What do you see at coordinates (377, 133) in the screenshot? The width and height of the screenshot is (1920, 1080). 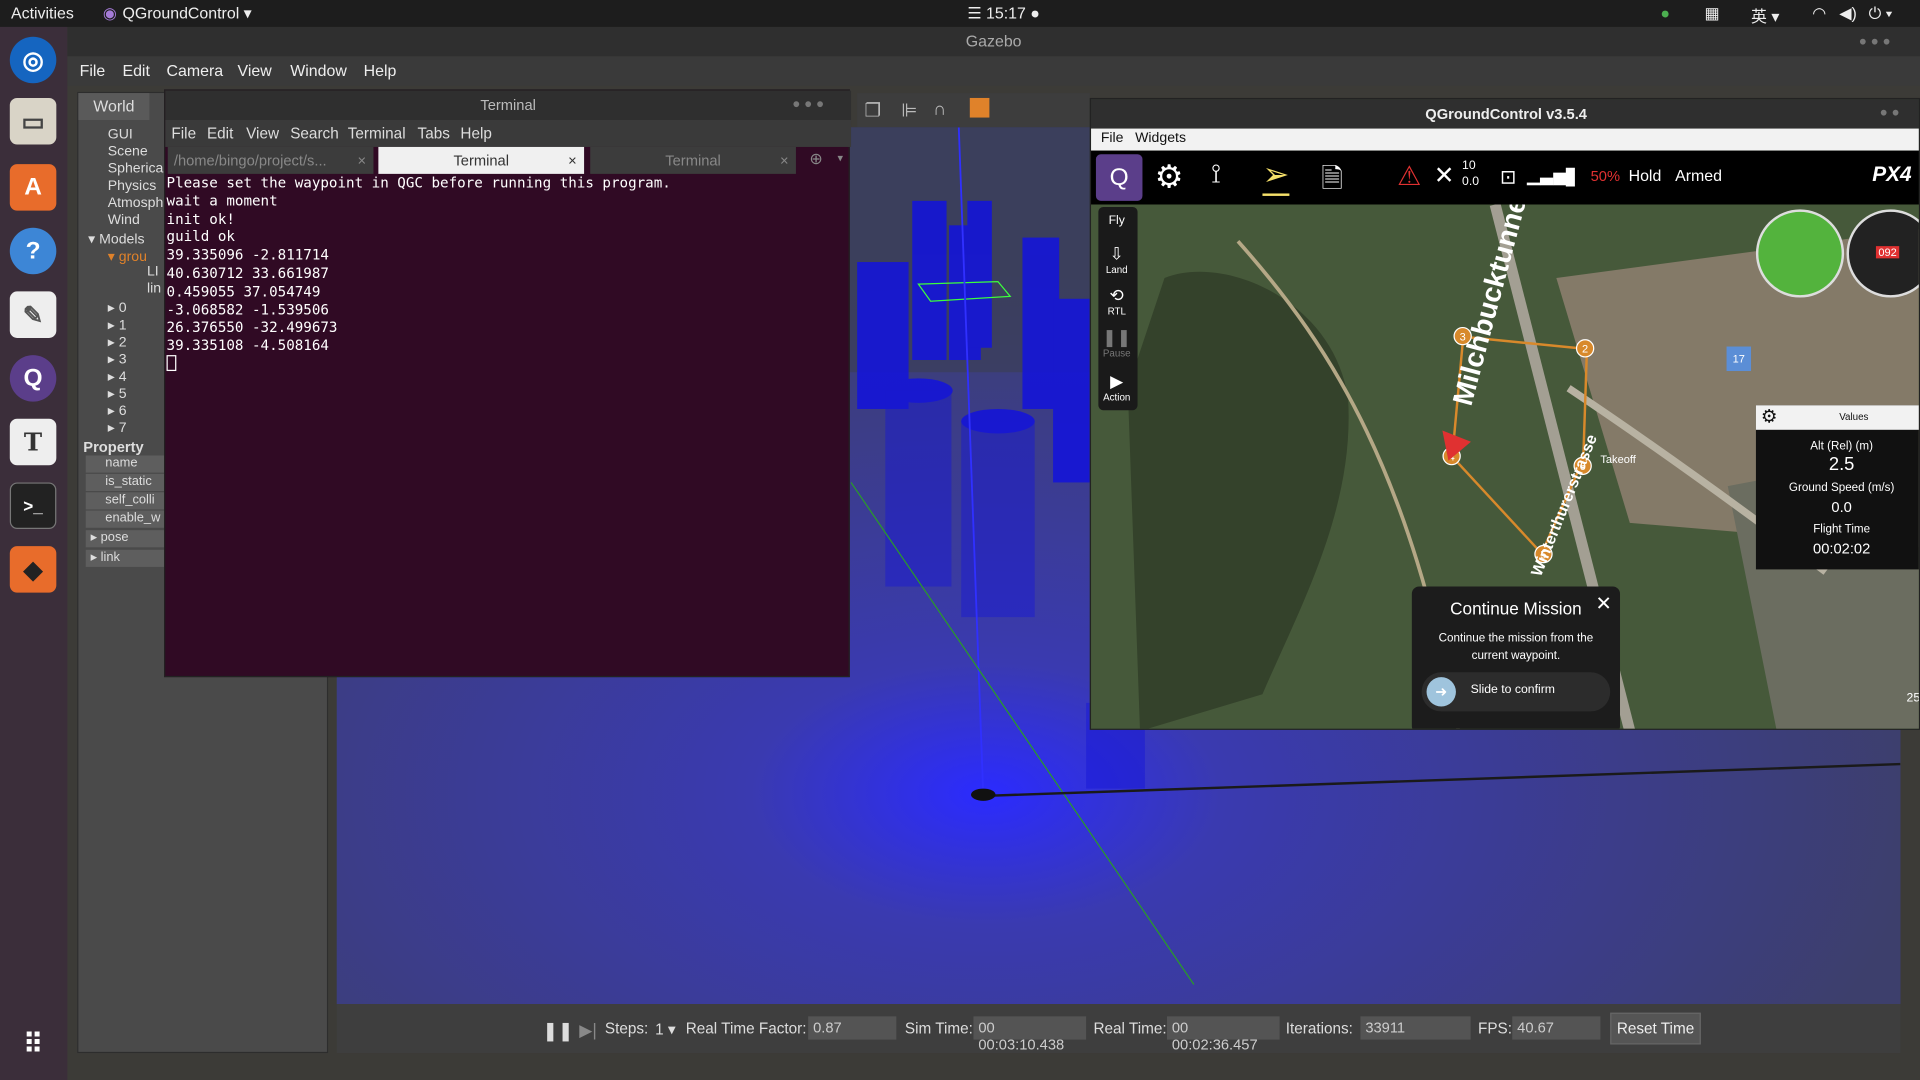 I see `term-menu-terminal: Terminal` at bounding box center [377, 133].